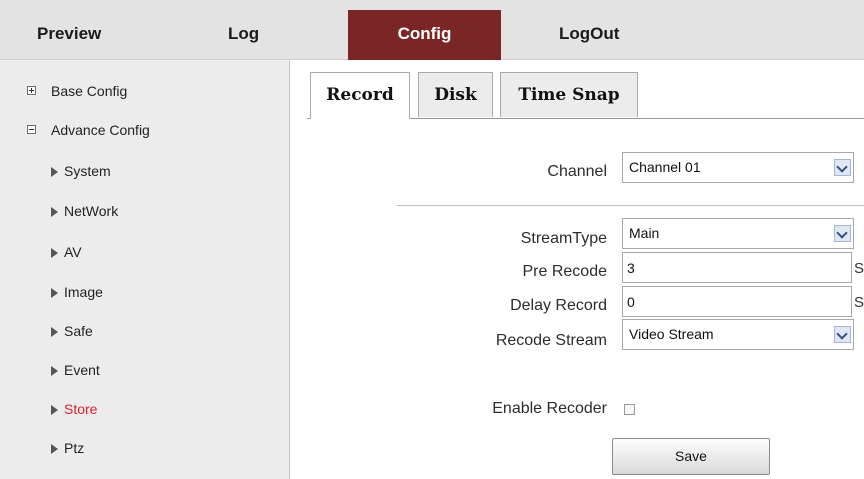 Image resolution: width=864 pixels, height=479 pixels. I want to click on record-stream-select: Video Stream, so click(738, 334).